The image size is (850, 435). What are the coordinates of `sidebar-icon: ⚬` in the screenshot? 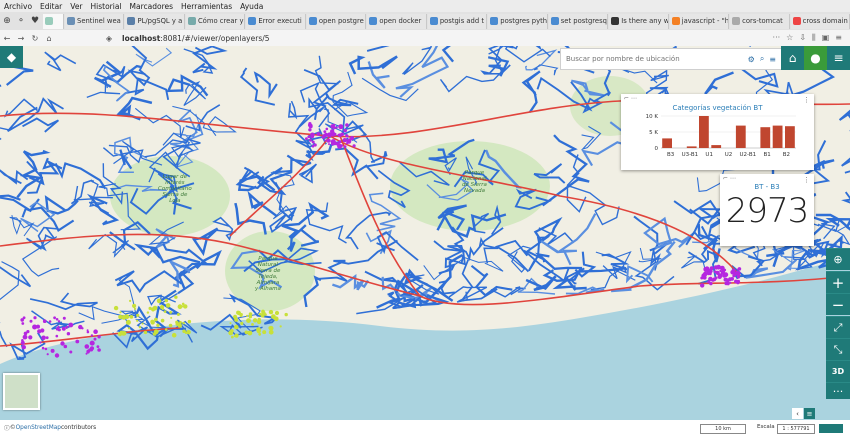 It's located at (21, 21).